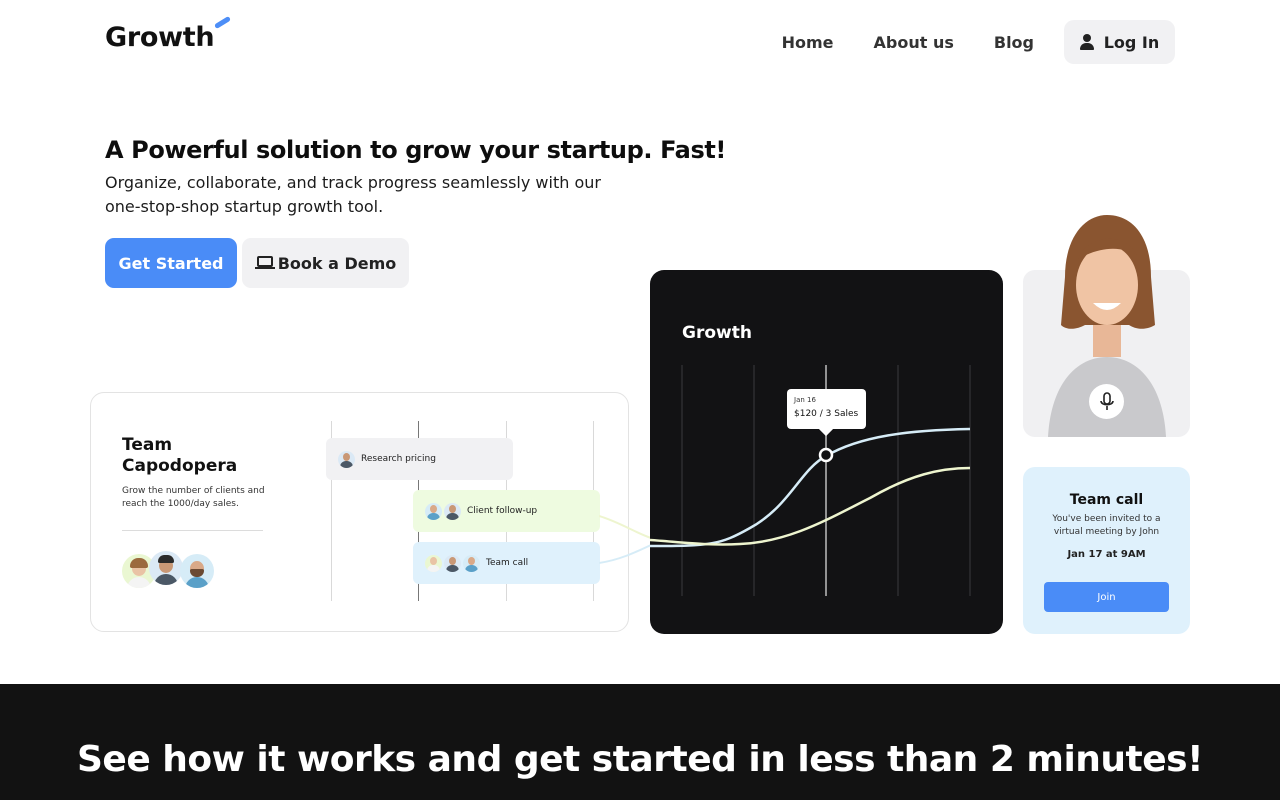  What do you see at coordinates (826, 455) in the screenshot?
I see `chart-highlight-point` at bounding box center [826, 455].